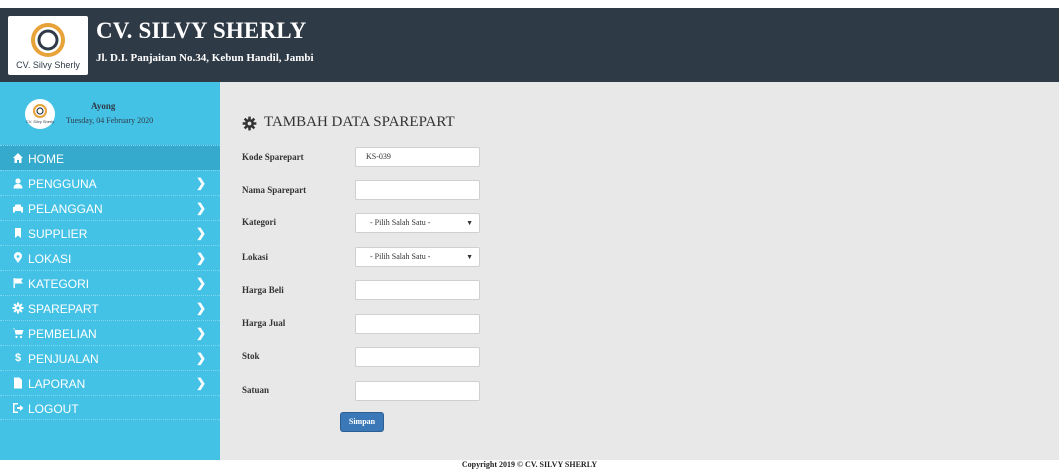 This screenshot has height=470, width=1059. Describe the element at coordinates (65, 209) in the screenshot. I see `sidebar-item-label: PELANGGAN` at that location.